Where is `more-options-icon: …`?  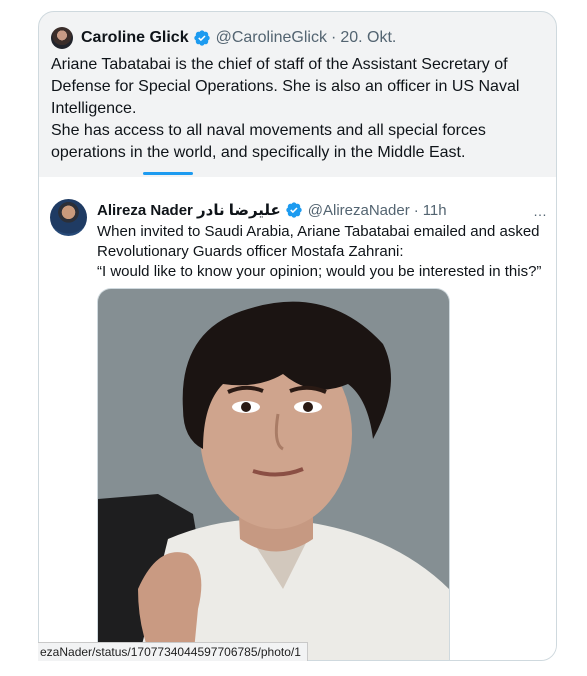 more-options-icon: … is located at coordinates (540, 211).